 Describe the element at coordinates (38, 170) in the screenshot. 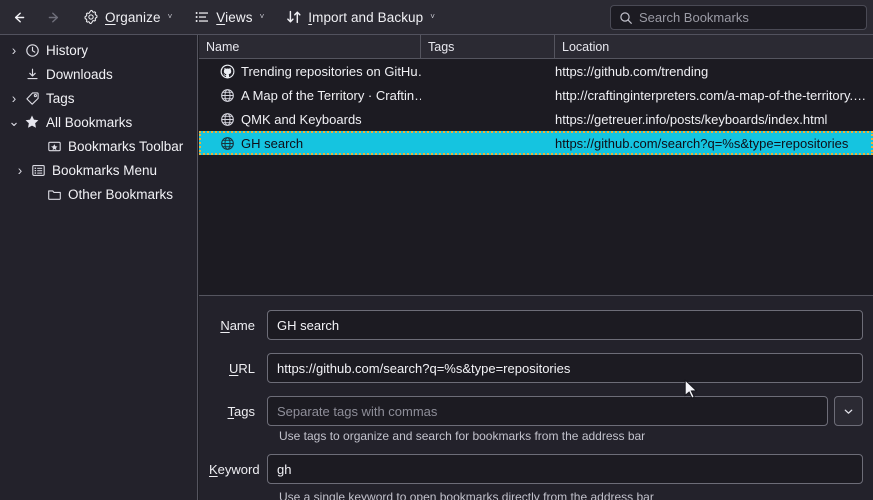

I see `bookmarks-menu-icon` at that location.